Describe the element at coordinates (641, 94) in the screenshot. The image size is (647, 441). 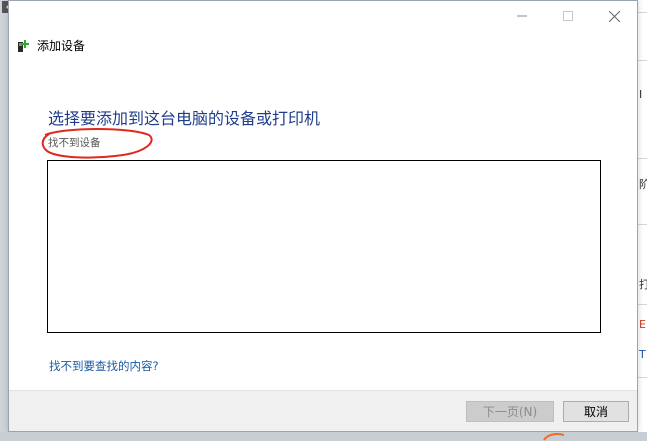
I see `background-text: I` at that location.